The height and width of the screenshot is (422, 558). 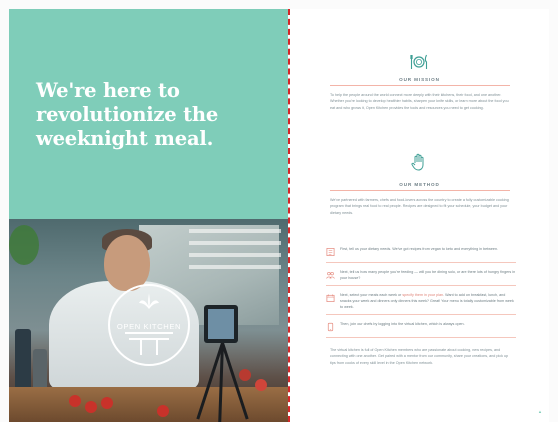 I want to click on page-corner-mark: ▲, so click(x=540, y=411).